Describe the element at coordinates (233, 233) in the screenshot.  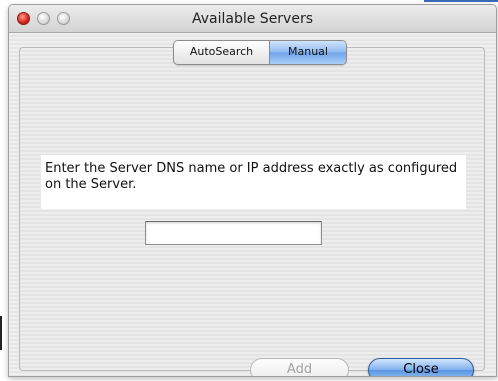
I see `server-address-input` at that location.